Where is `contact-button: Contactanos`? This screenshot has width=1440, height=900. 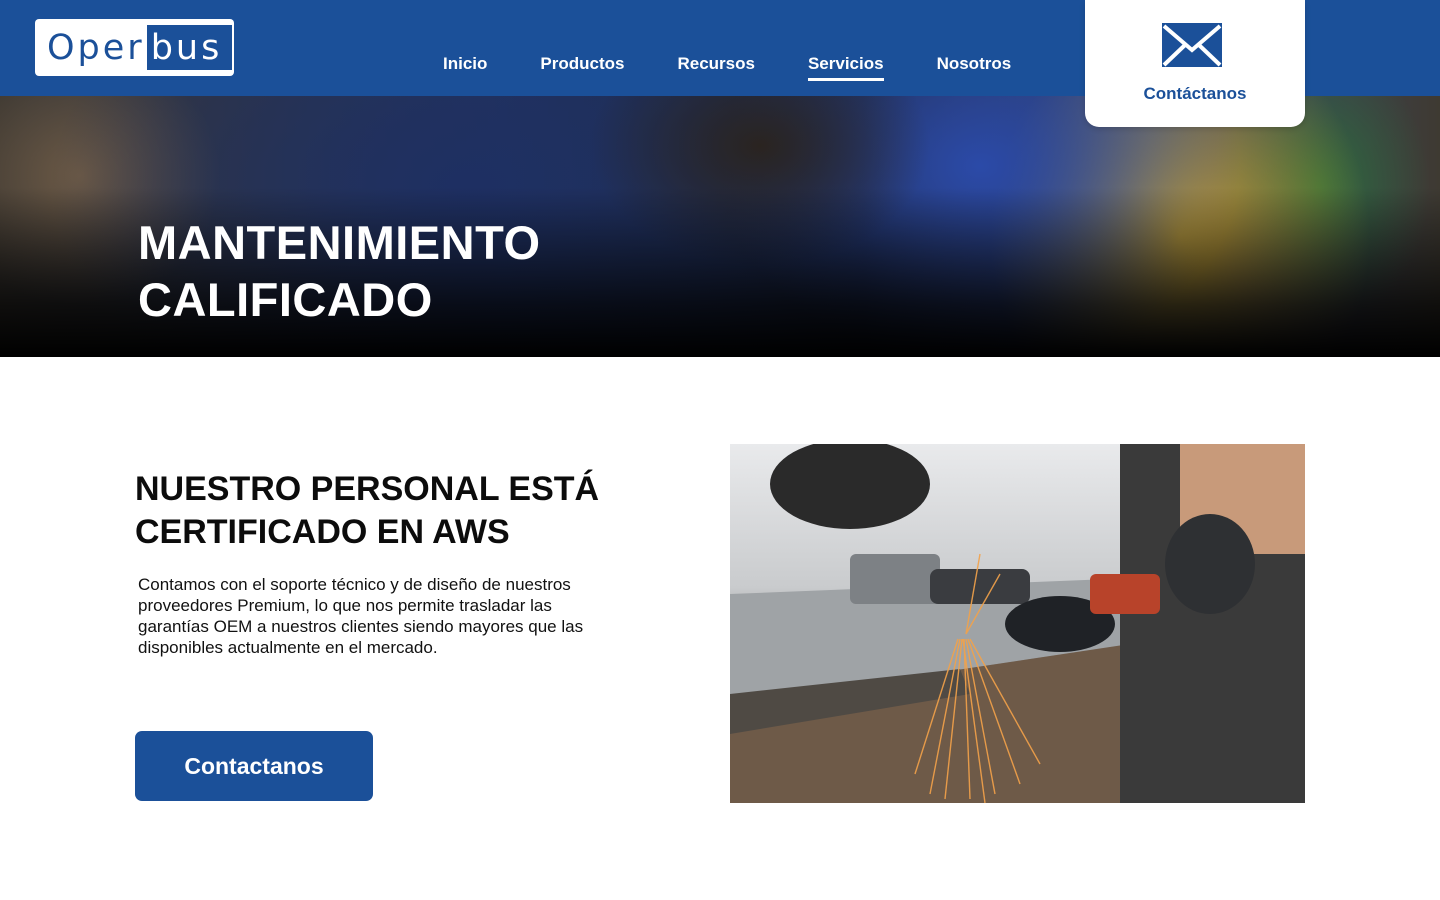
contact-button: Contactanos is located at coordinates (254, 766).